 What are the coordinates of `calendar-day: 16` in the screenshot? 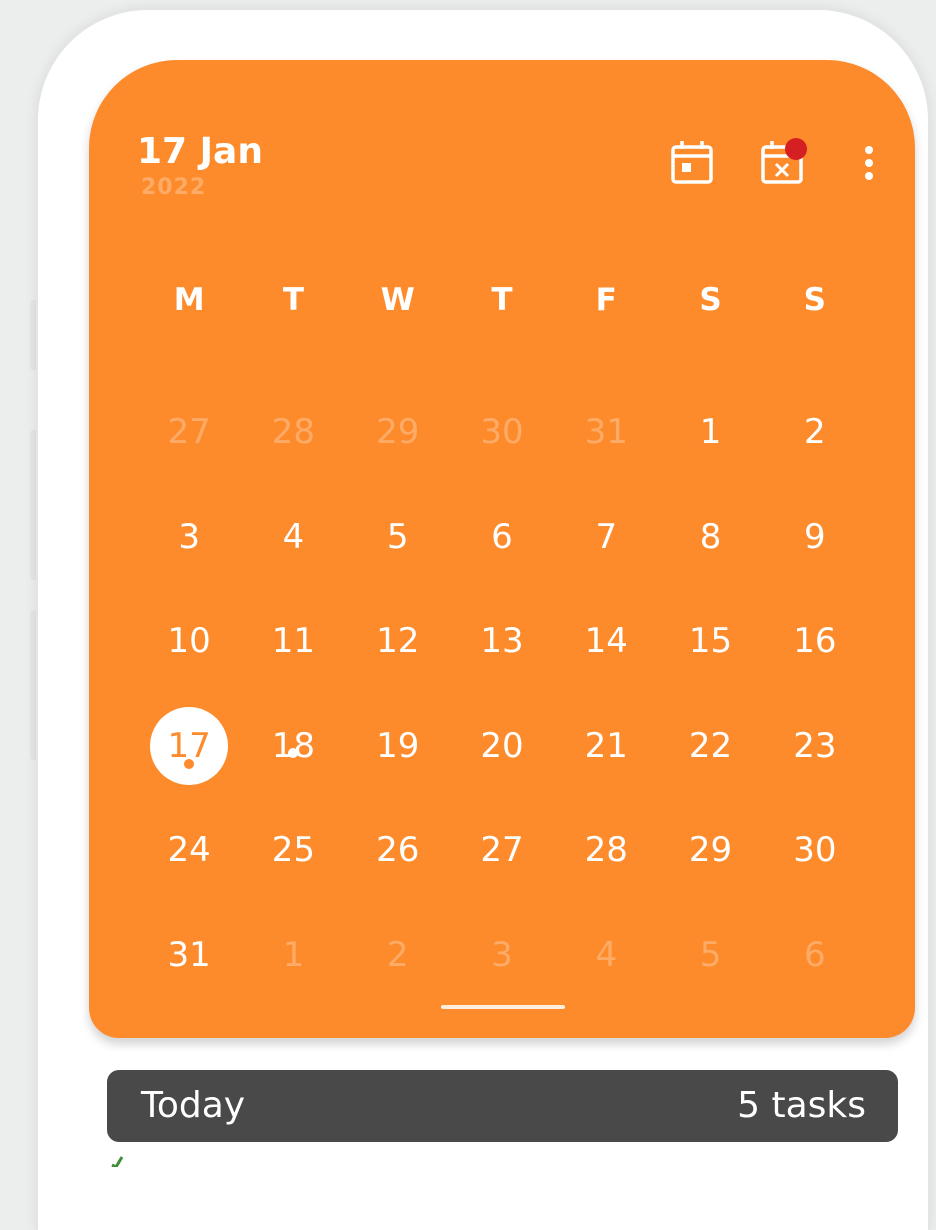 It's located at (815, 641).